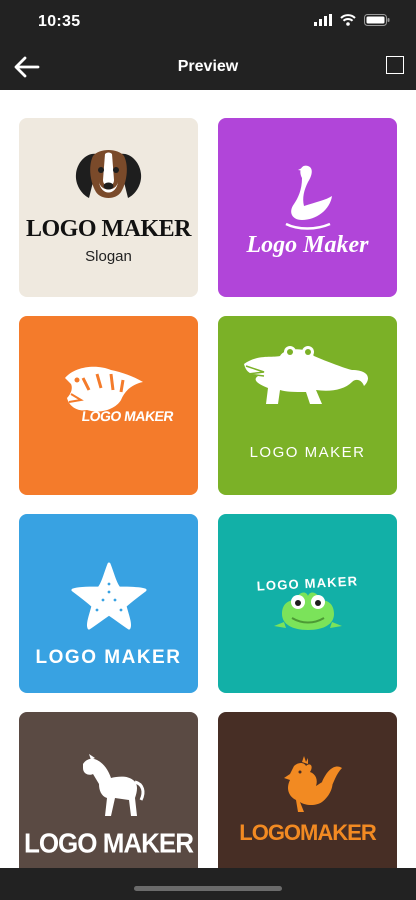 The width and height of the screenshot is (416, 900). I want to click on status-bar: 10:35, so click(208, 22).